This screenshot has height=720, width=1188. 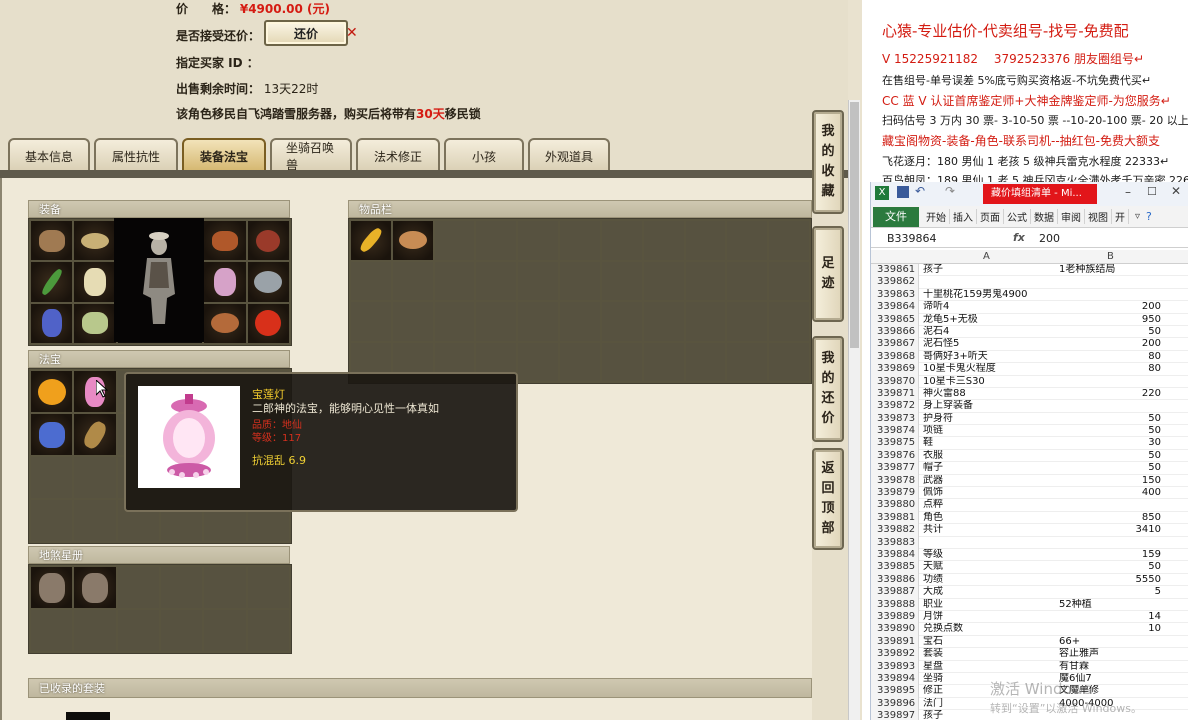 What do you see at coordinates (1111, 629) in the screenshot?
I see `cell-b: 10` at bounding box center [1111, 629].